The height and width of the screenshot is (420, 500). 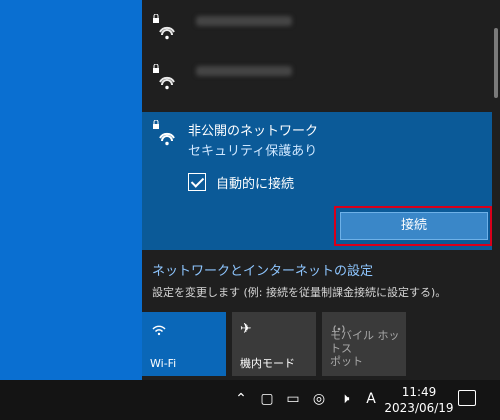 What do you see at coordinates (467, 398) in the screenshot?
I see `notification-center-icon` at bounding box center [467, 398].